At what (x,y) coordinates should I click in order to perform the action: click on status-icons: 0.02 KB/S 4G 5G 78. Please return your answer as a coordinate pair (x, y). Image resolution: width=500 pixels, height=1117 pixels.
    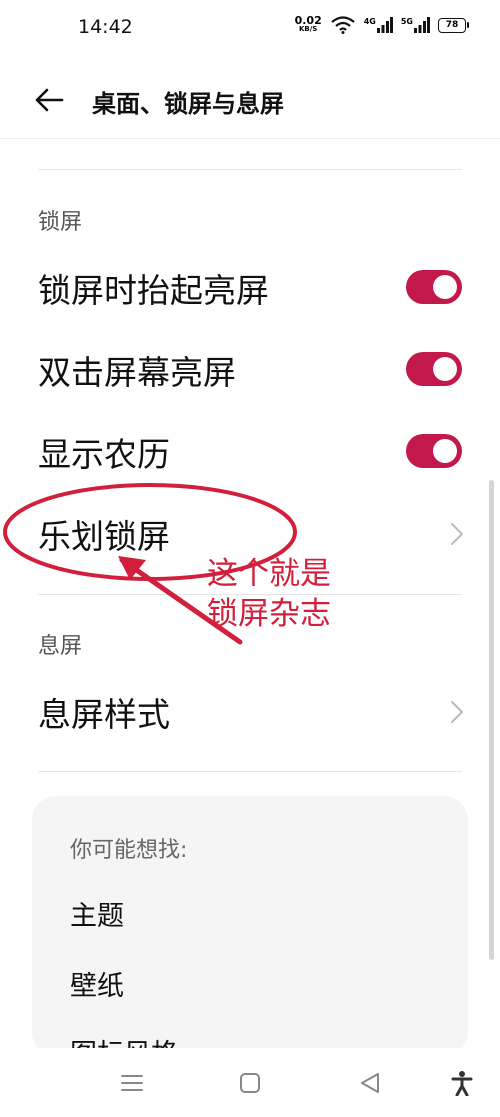
    Looking at the image, I should click on (381, 24).